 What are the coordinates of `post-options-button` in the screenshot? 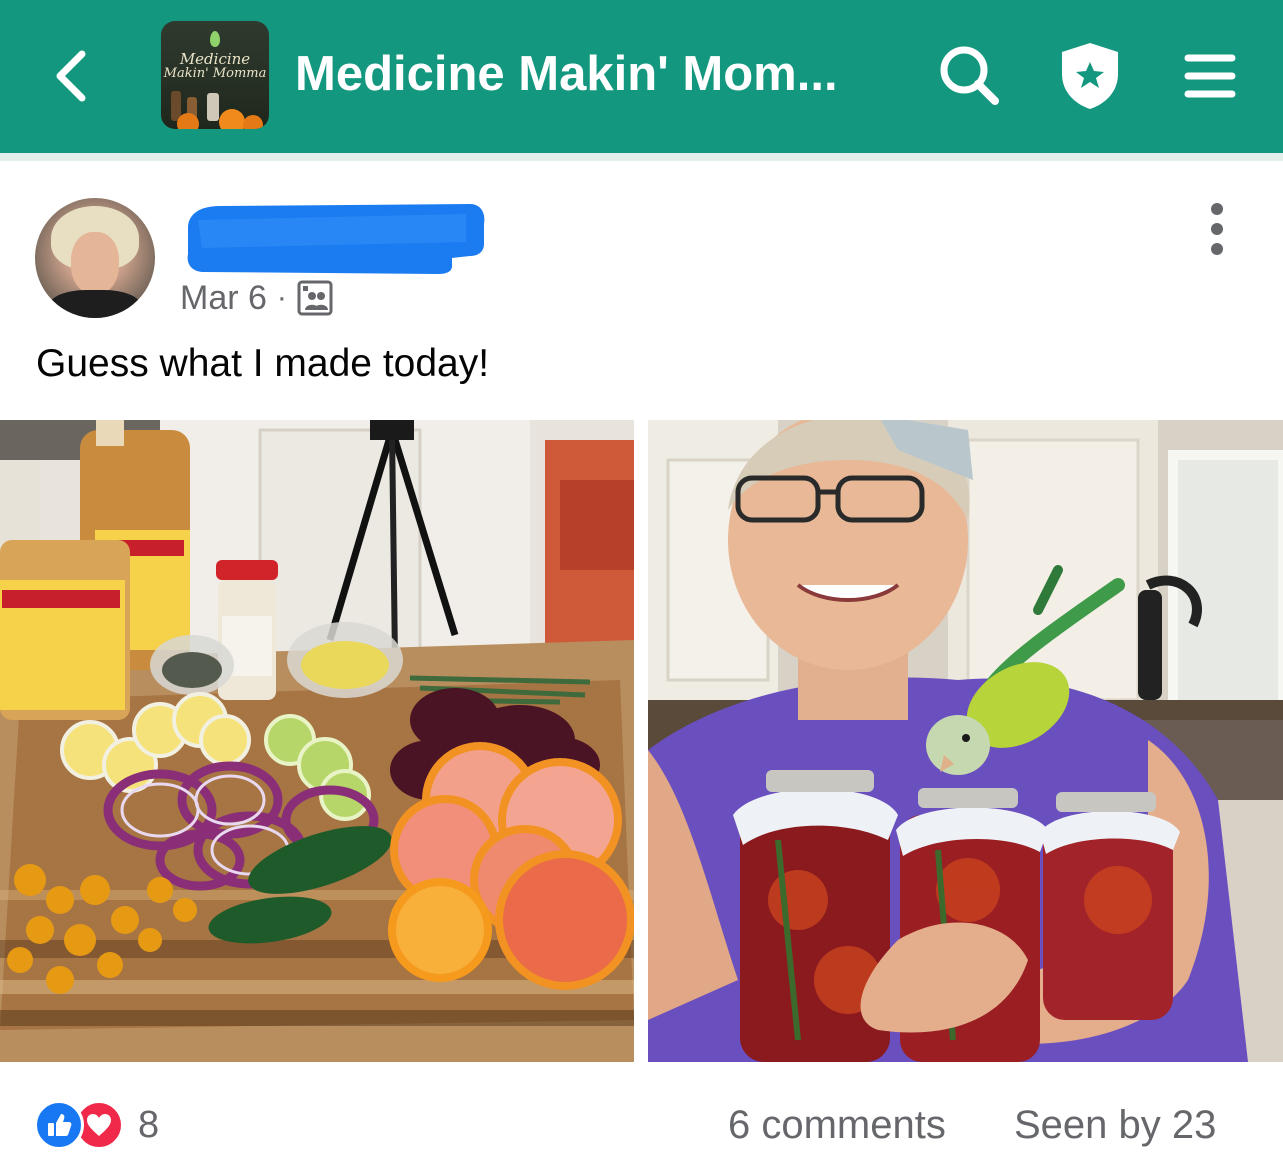 It's located at (1217, 229).